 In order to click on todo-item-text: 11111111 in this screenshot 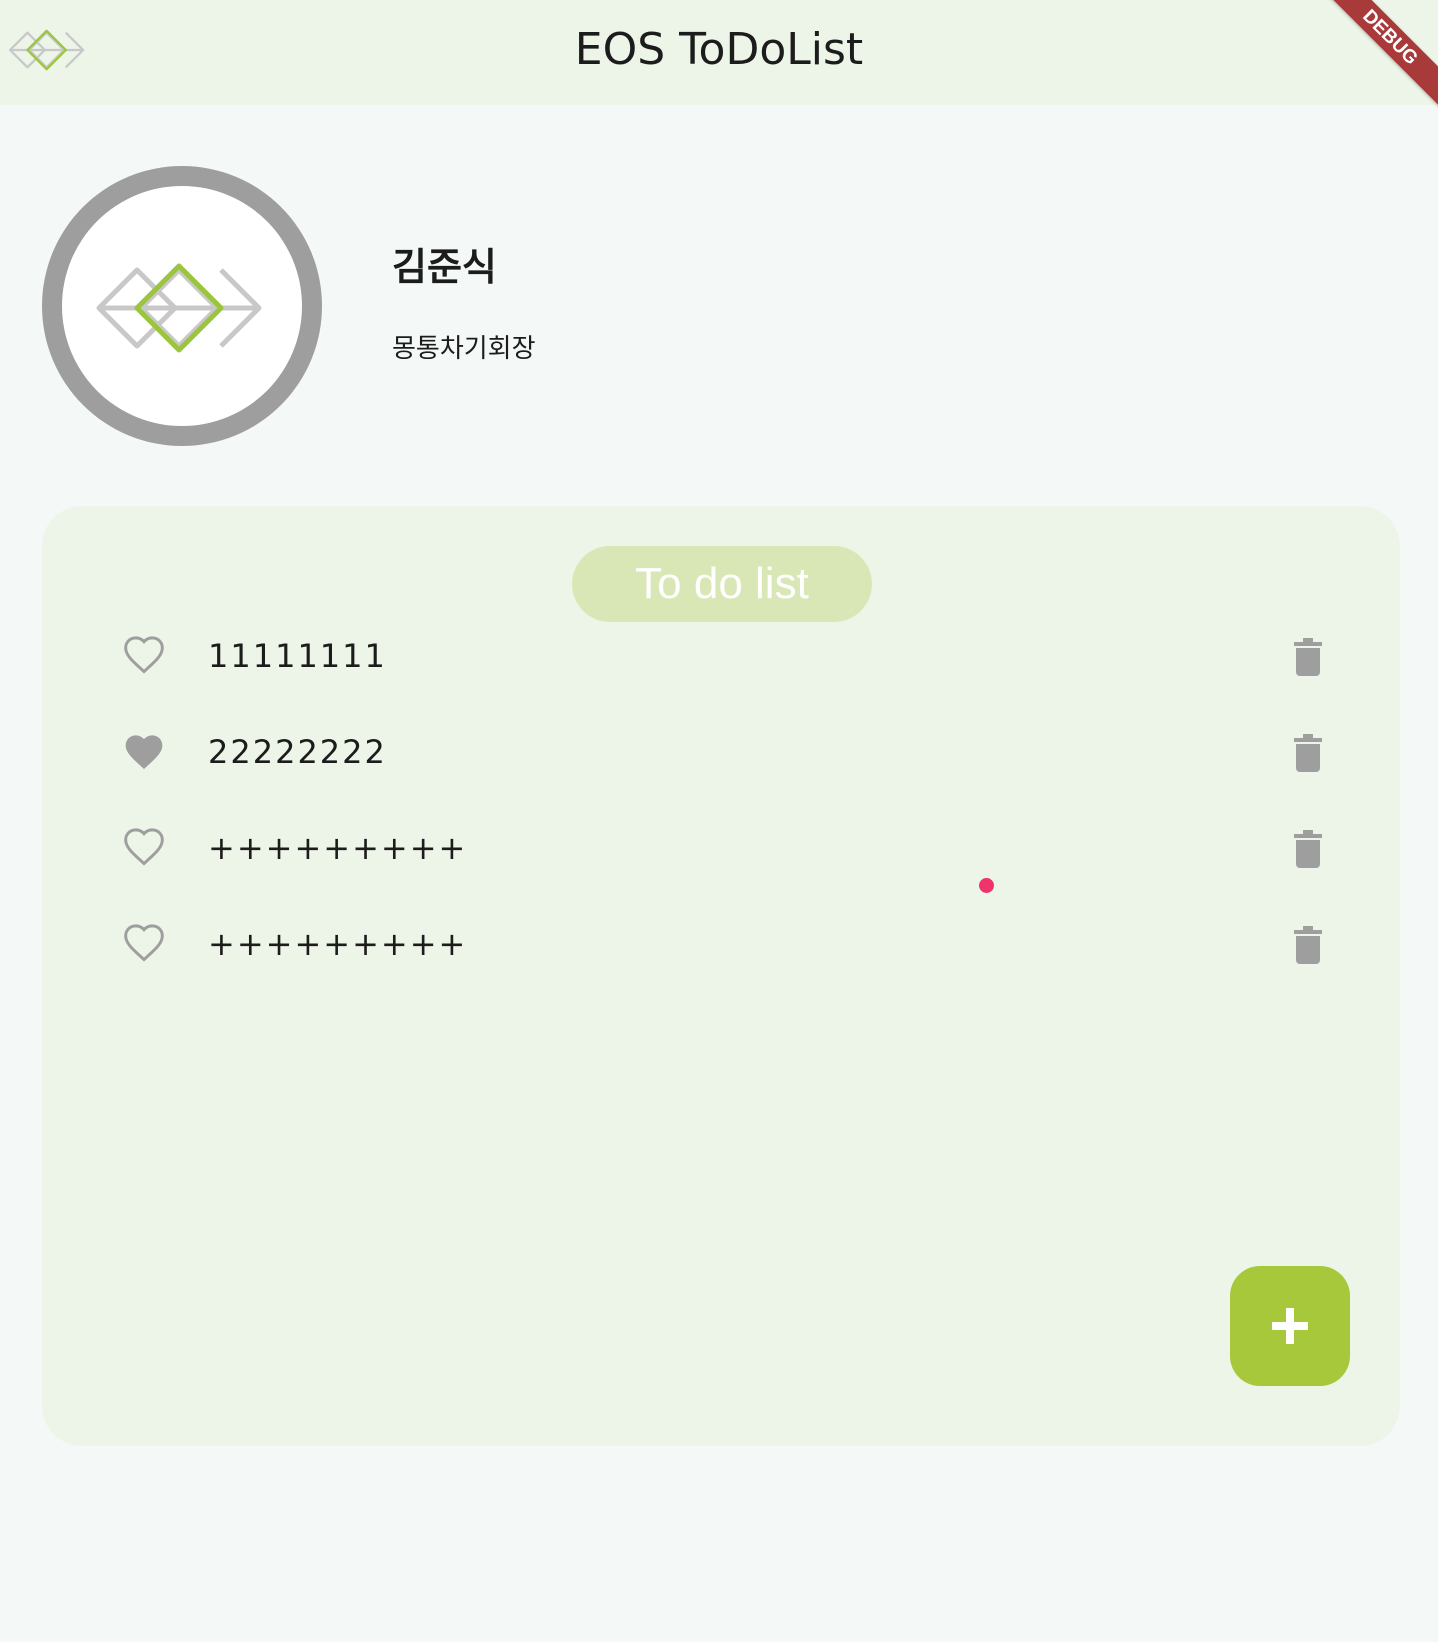, I will do `click(297, 656)`.